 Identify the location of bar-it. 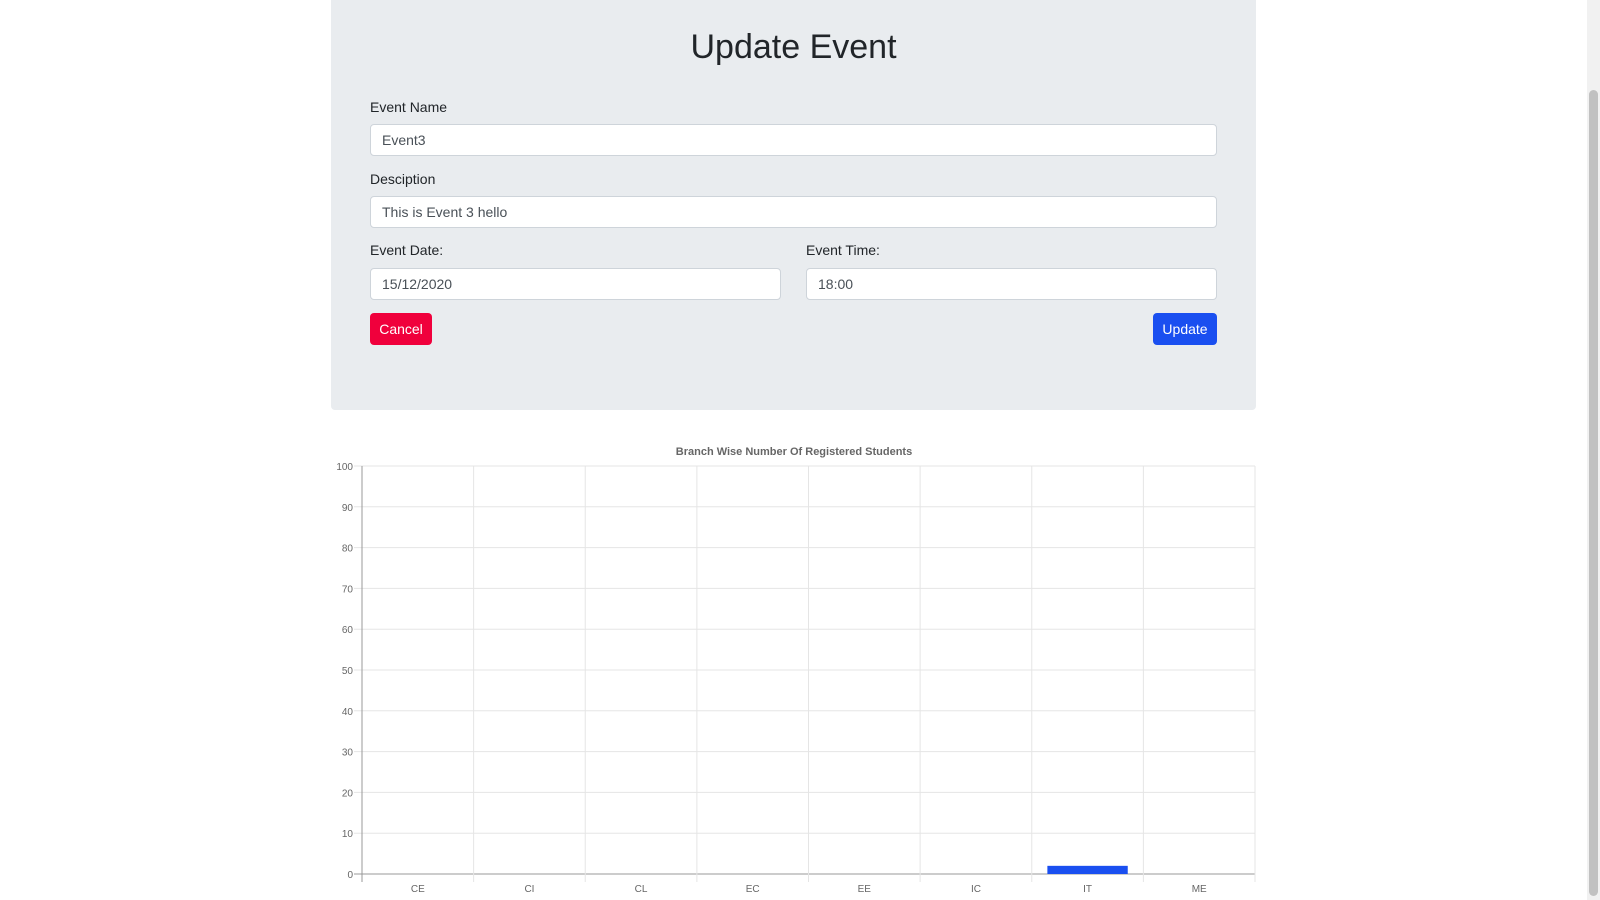
(1087, 869).